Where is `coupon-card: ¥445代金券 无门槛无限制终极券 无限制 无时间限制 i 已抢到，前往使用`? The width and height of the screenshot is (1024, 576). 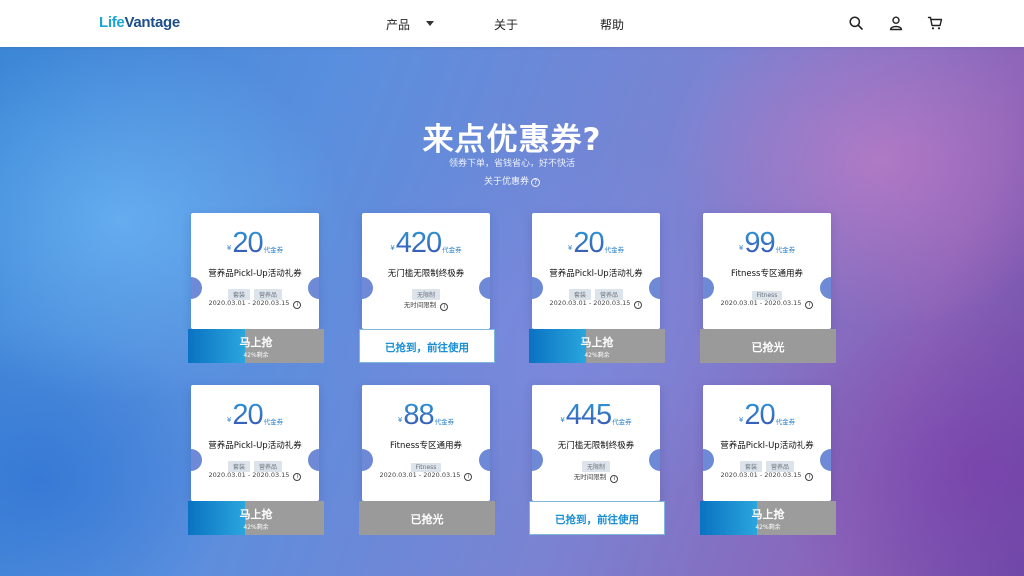
coupon-card: ¥445代金券 无门槛无限制终极券 无限制 无时间限制 i 已抢到，前往使用 is located at coordinates (598, 460).